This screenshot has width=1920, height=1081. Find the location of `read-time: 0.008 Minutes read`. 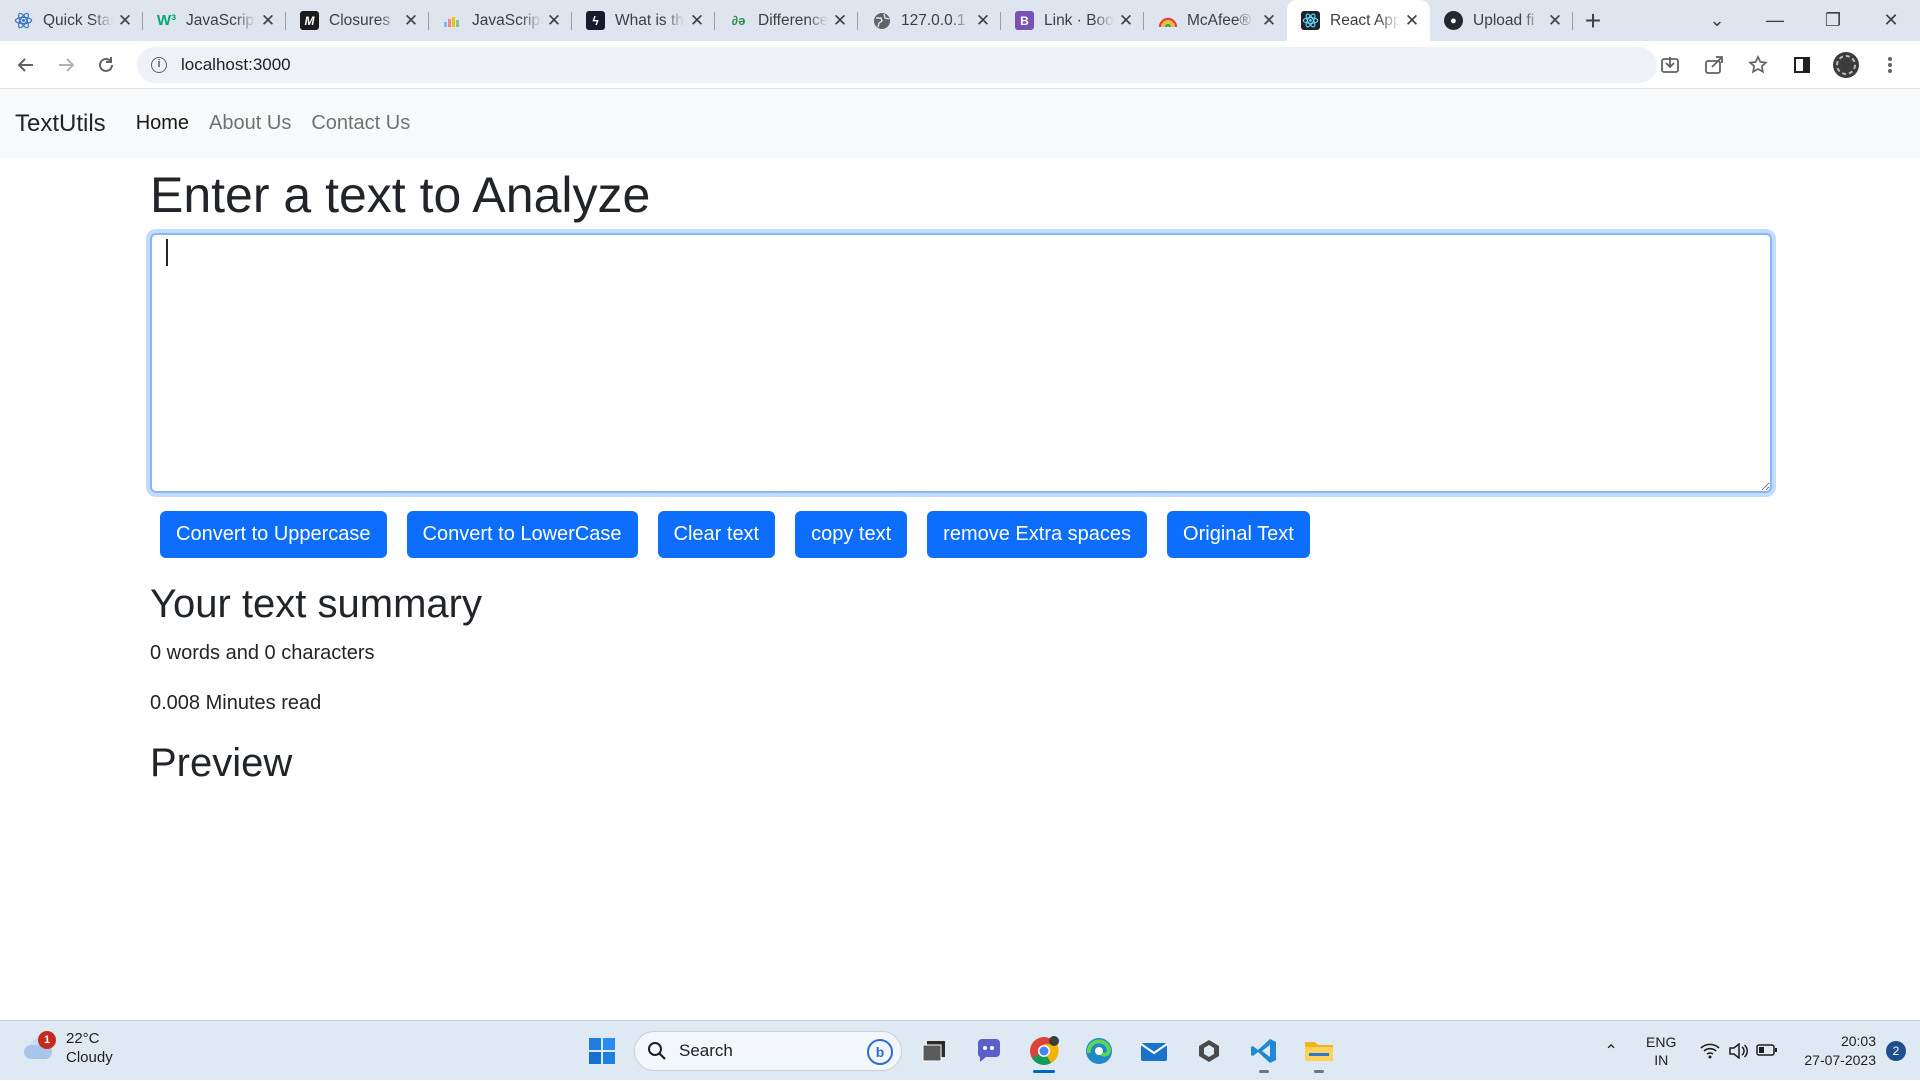

read-time: 0.008 Minutes read is located at coordinates (236, 703).